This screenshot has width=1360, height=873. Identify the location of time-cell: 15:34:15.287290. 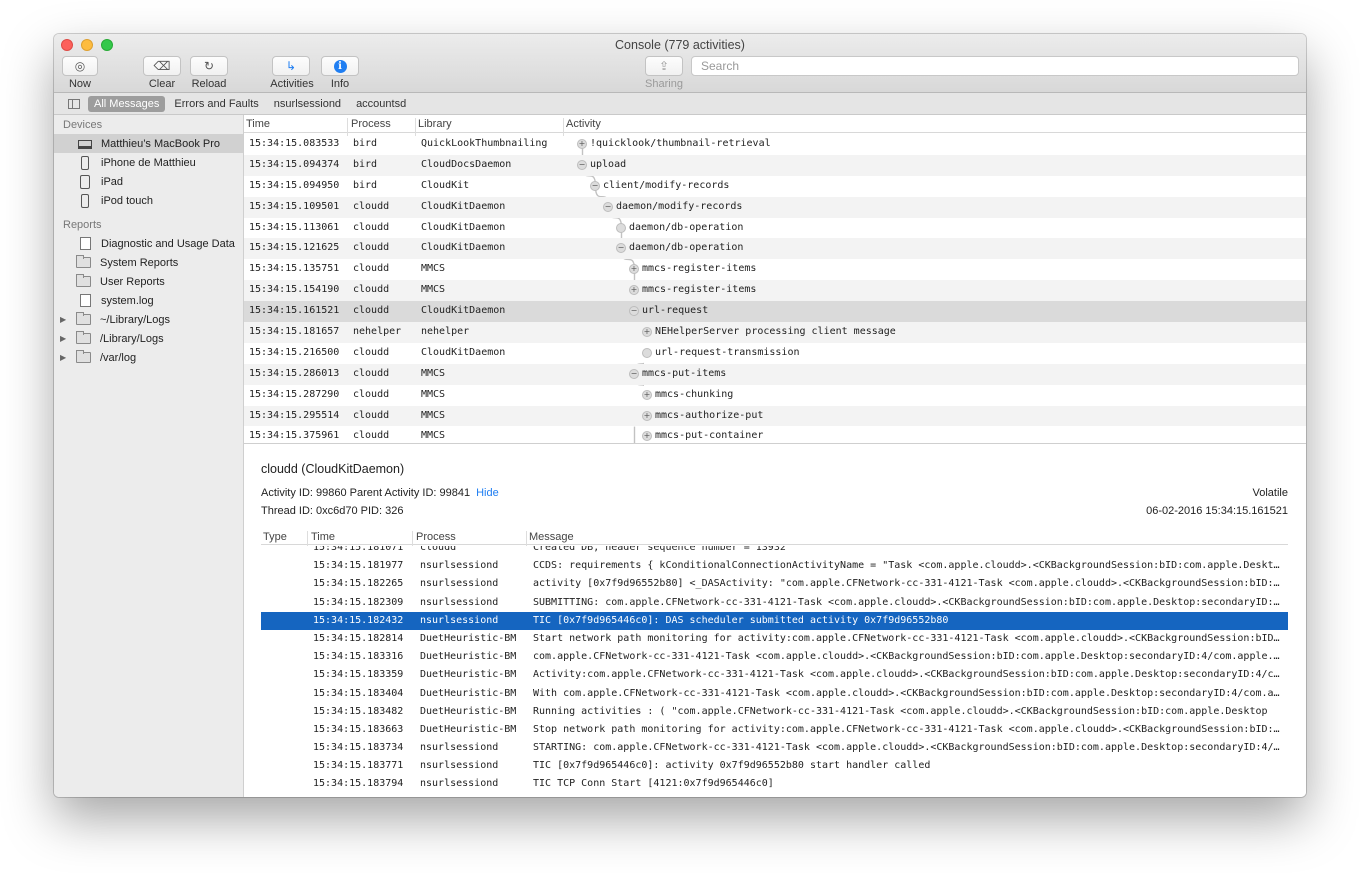
(294, 394).